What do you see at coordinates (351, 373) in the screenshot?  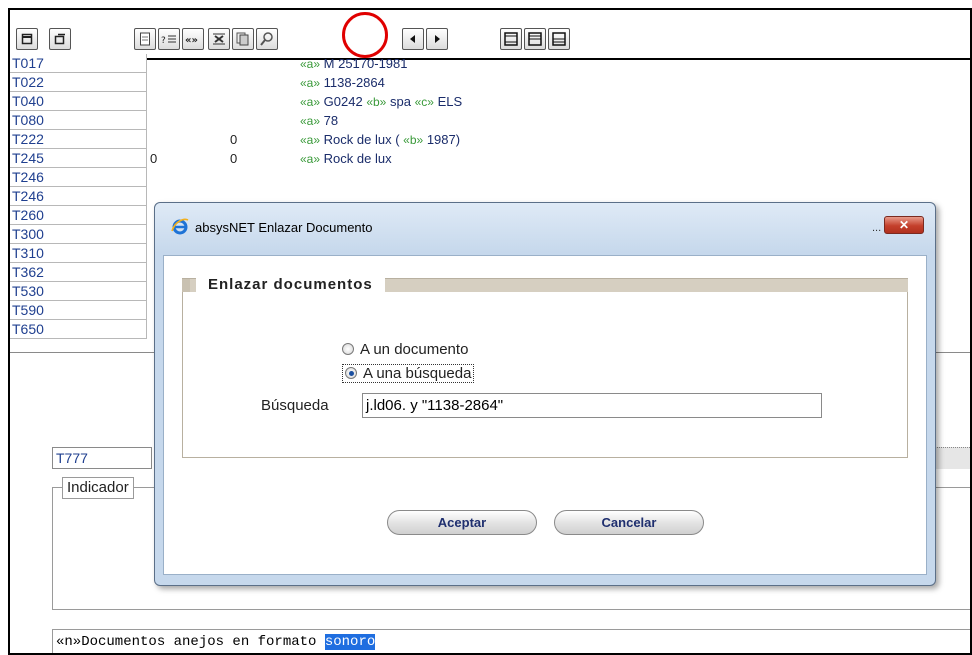 I see `radio-button-search` at bounding box center [351, 373].